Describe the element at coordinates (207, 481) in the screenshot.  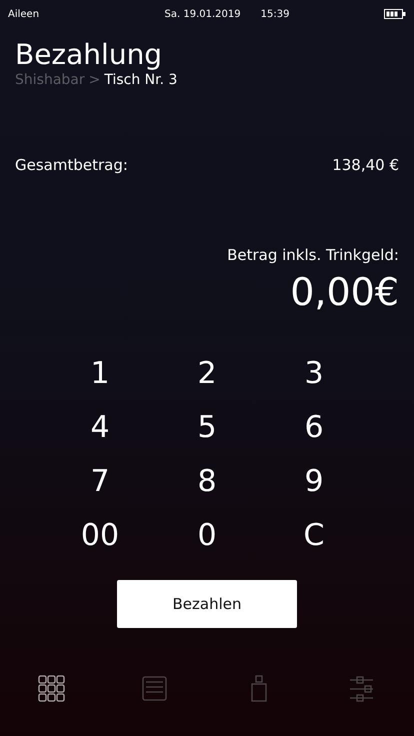
I see `keypad-key: 8` at that location.